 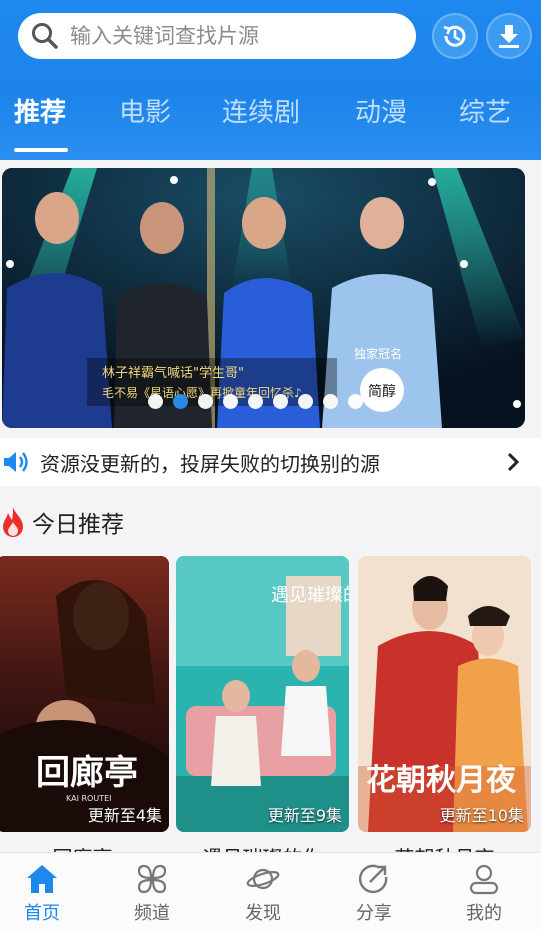 I want to click on download-button, so click(x=509, y=36).